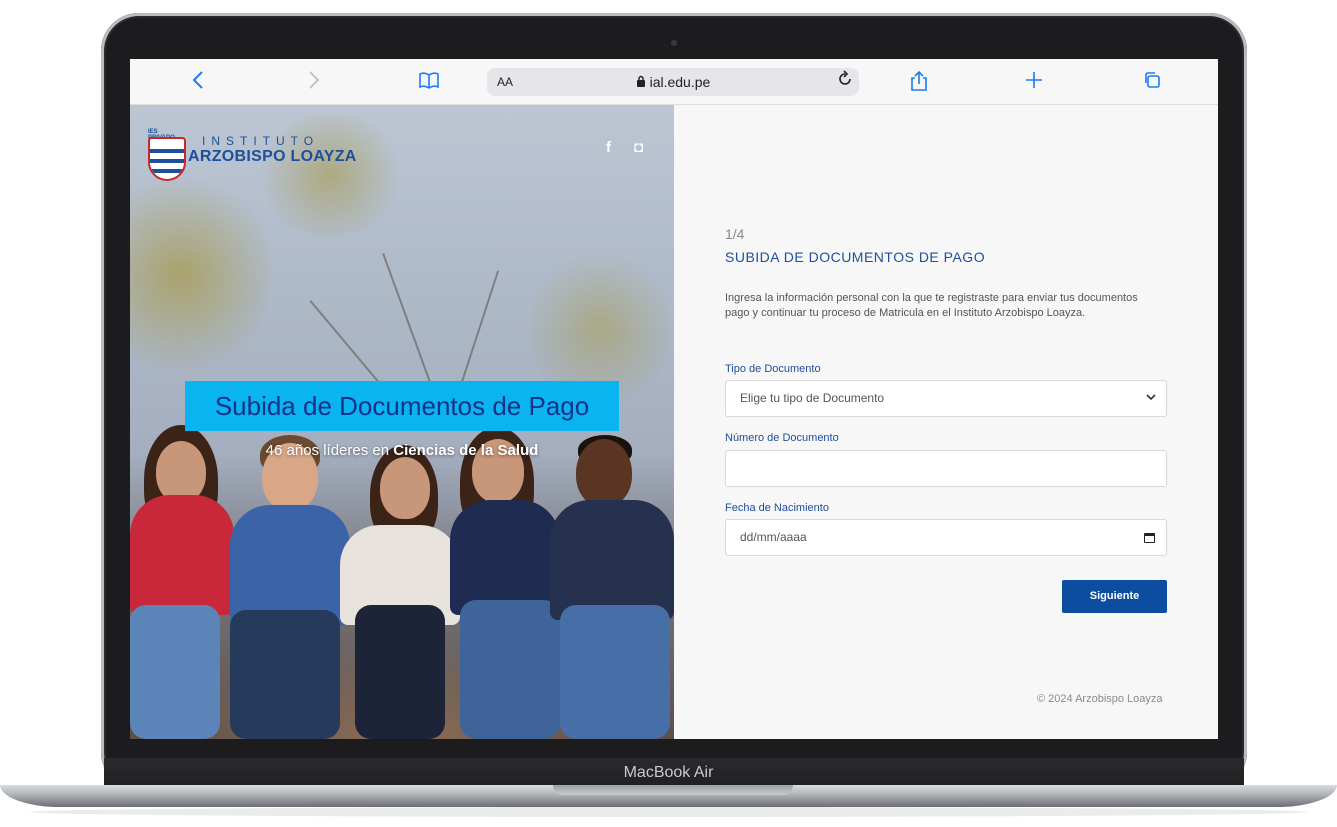  What do you see at coordinates (735, 234) in the screenshot?
I see `step-indicator: 1/4` at bounding box center [735, 234].